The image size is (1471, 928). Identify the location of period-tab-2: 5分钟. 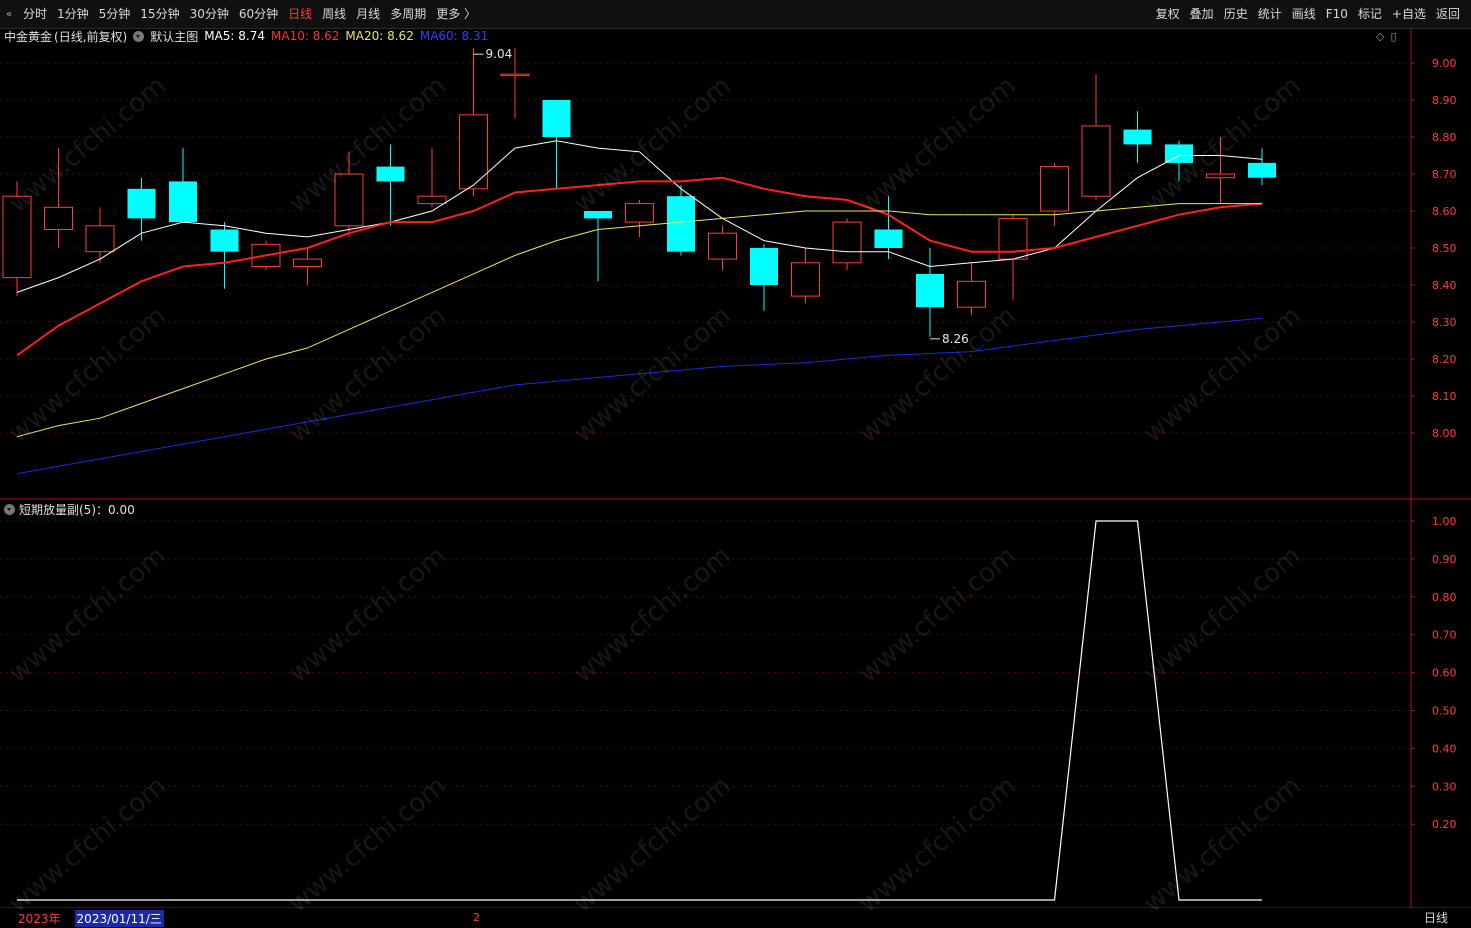
(115, 14).